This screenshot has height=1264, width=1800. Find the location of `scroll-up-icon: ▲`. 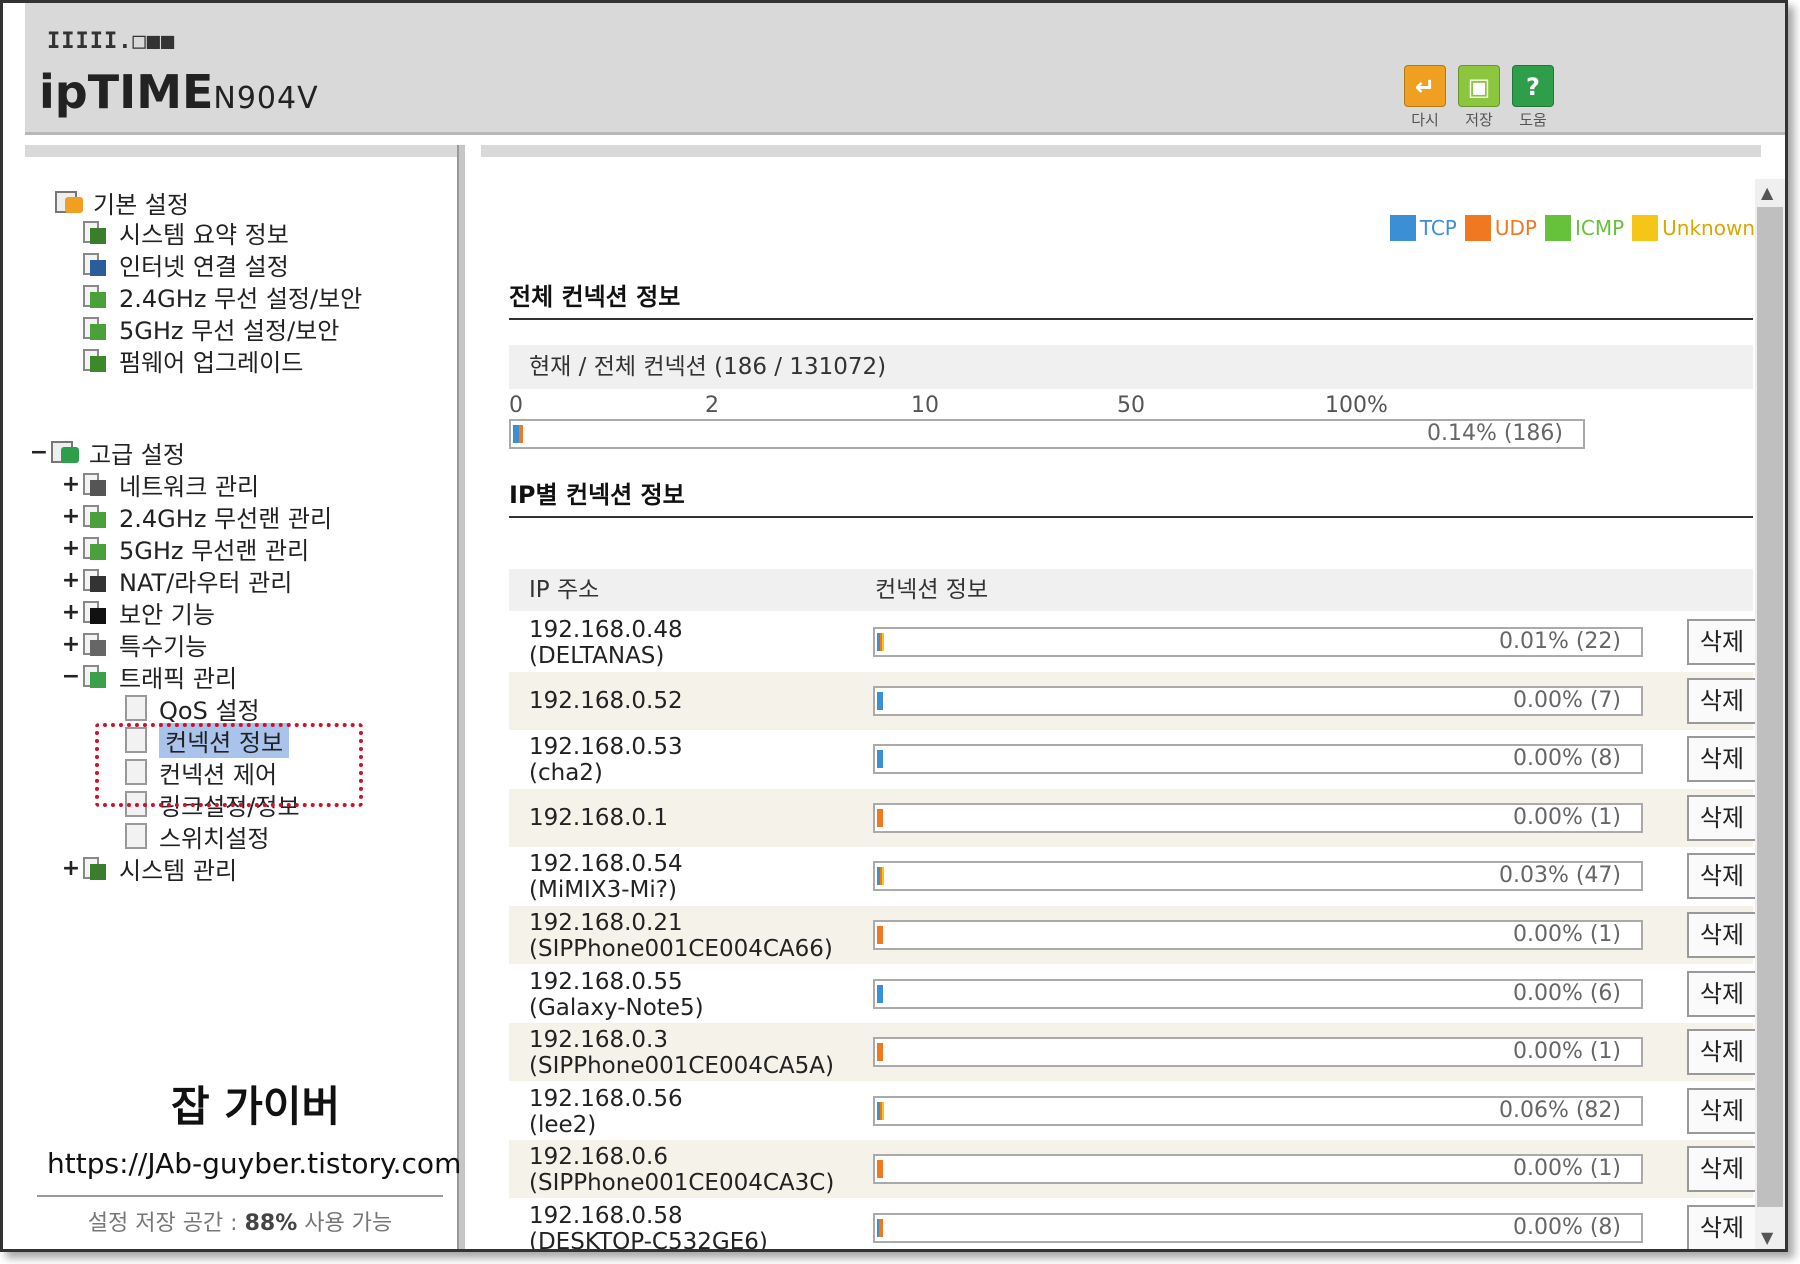

scroll-up-icon: ▲ is located at coordinates (1767, 192).